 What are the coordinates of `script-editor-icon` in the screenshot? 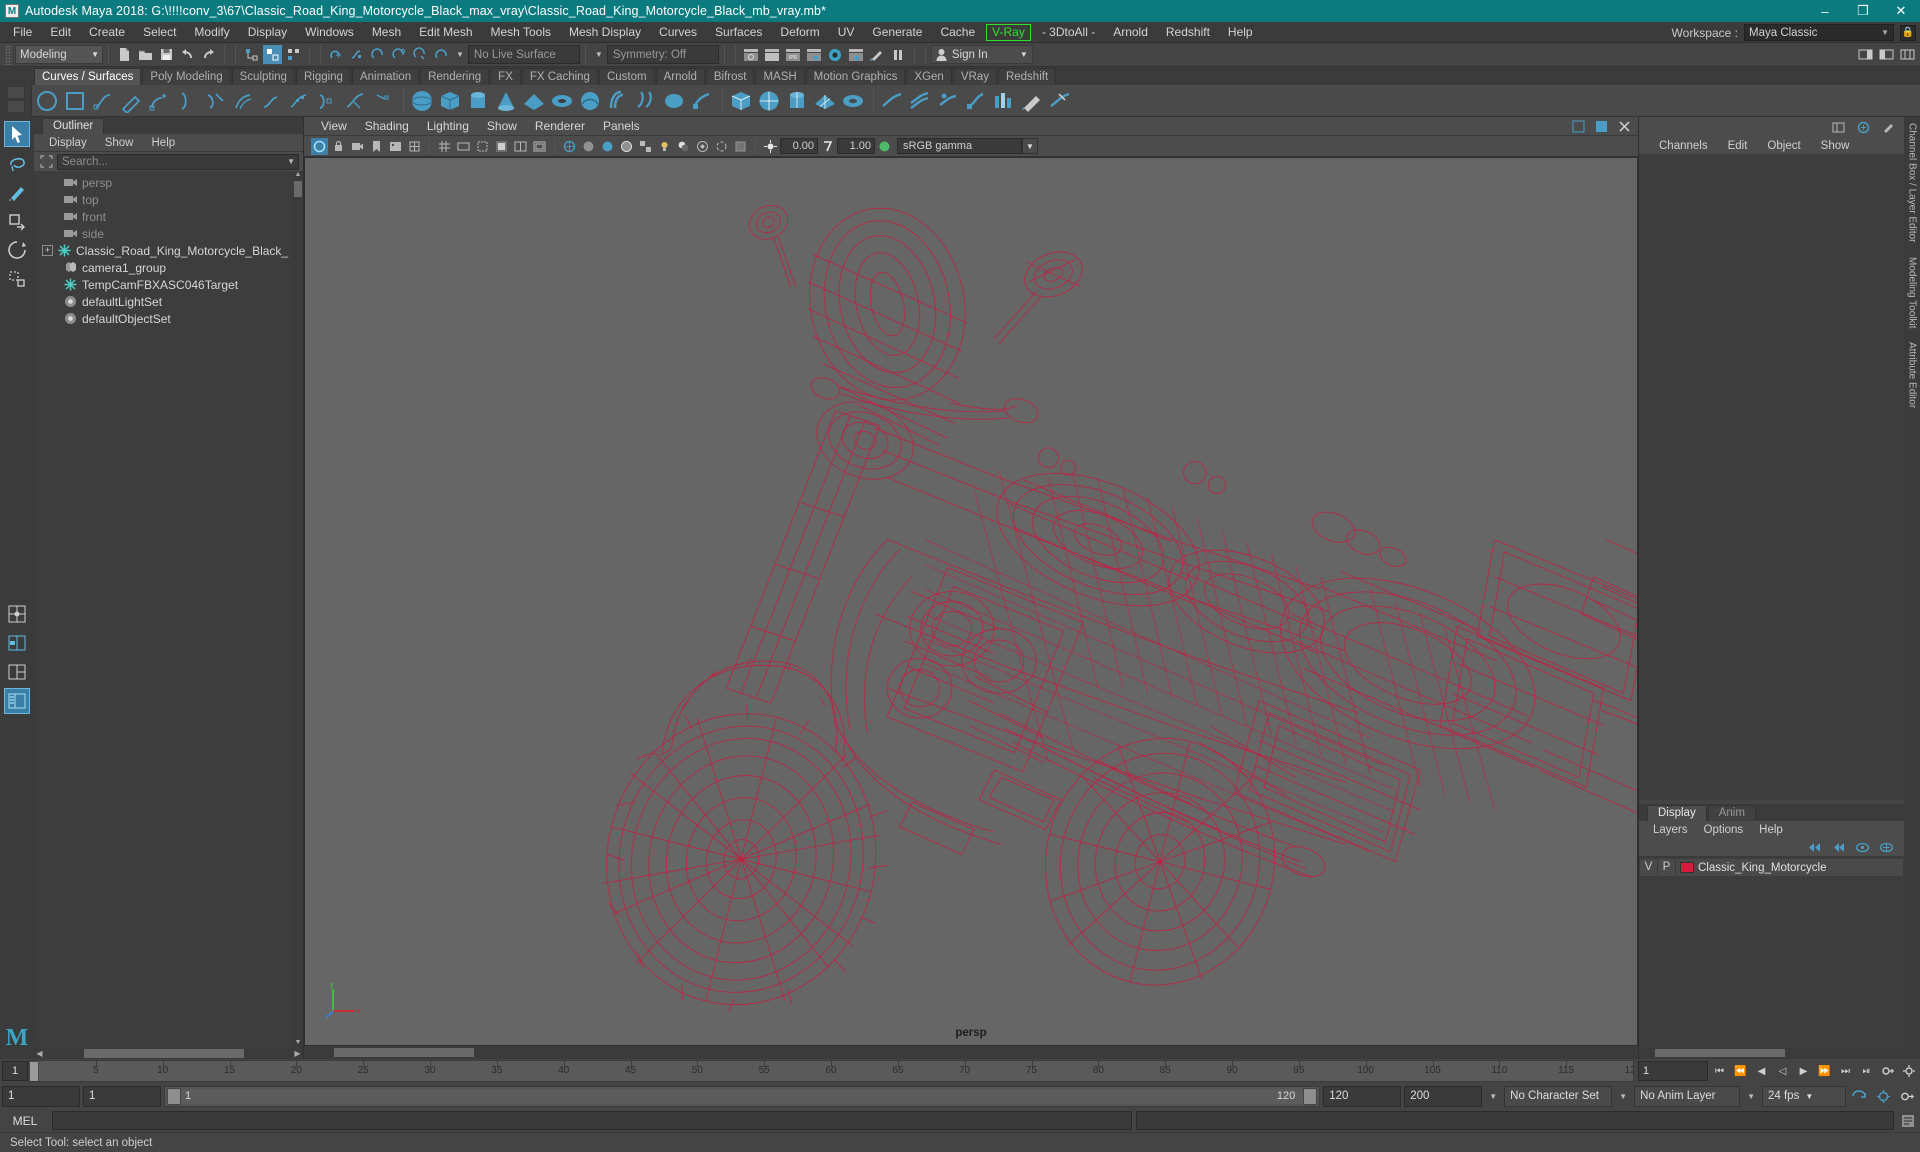 It's located at (1908, 1121).